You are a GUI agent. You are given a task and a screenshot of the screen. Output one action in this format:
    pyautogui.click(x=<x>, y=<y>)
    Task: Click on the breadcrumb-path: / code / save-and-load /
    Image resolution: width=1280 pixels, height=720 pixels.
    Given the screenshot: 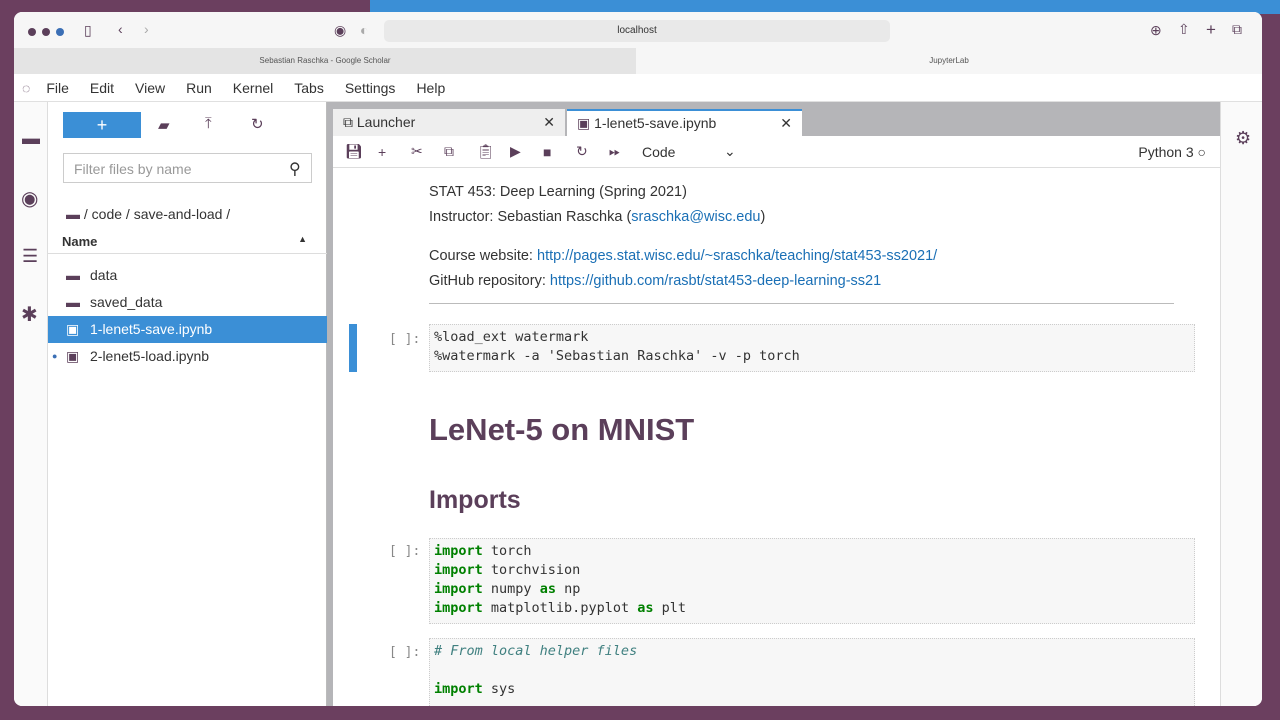 What is the action you would take?
    pyautogui.click(x=157, y=214)
    